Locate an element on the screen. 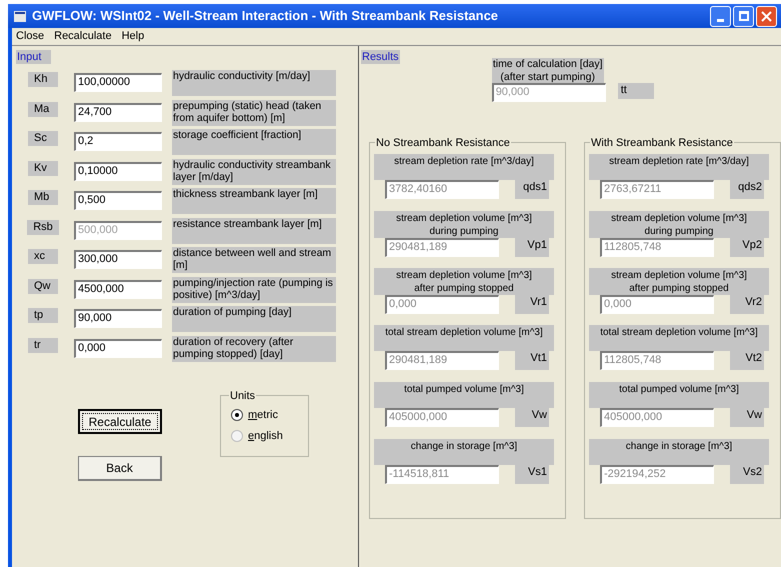  parameter-field: 300,000 is located at coordinates (118, 259).